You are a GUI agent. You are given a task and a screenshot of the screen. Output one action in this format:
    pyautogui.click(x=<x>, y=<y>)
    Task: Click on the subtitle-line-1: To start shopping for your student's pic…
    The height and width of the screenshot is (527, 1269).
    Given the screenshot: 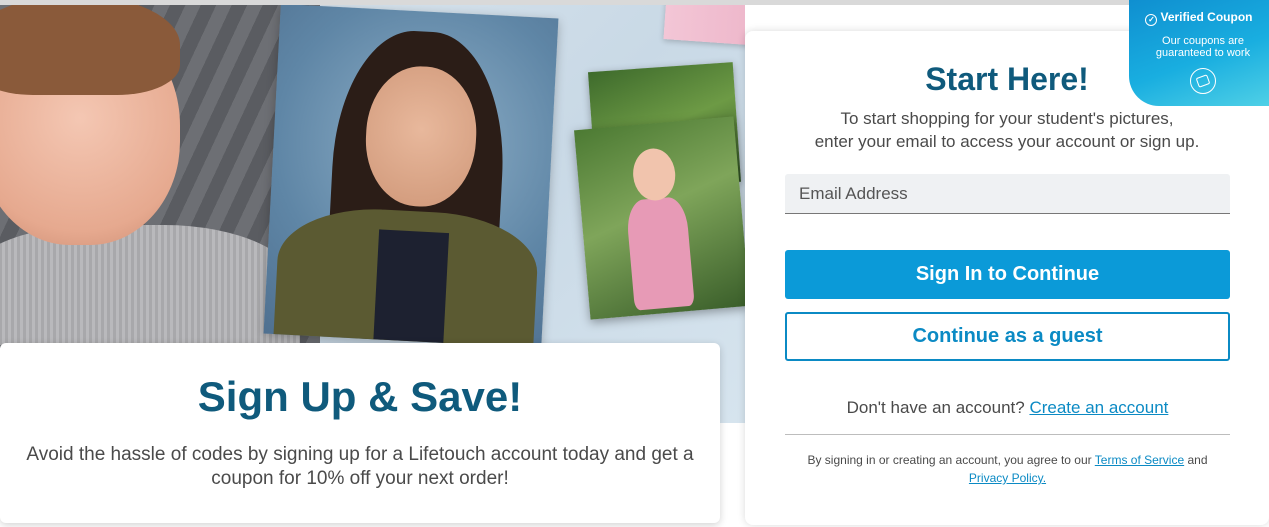 What is the action you would take?
    pyautogui.click(x=1007, y=118)
    